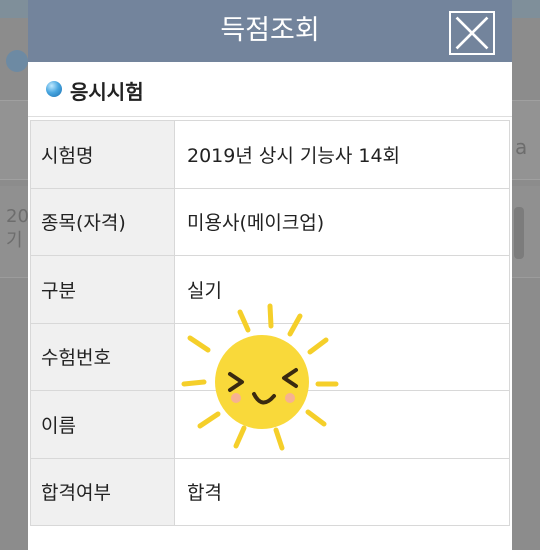  What do you see at coordinates (342, 491) in the screenshot?
I see `row-value: 합격` at bounding box center [342, 491].